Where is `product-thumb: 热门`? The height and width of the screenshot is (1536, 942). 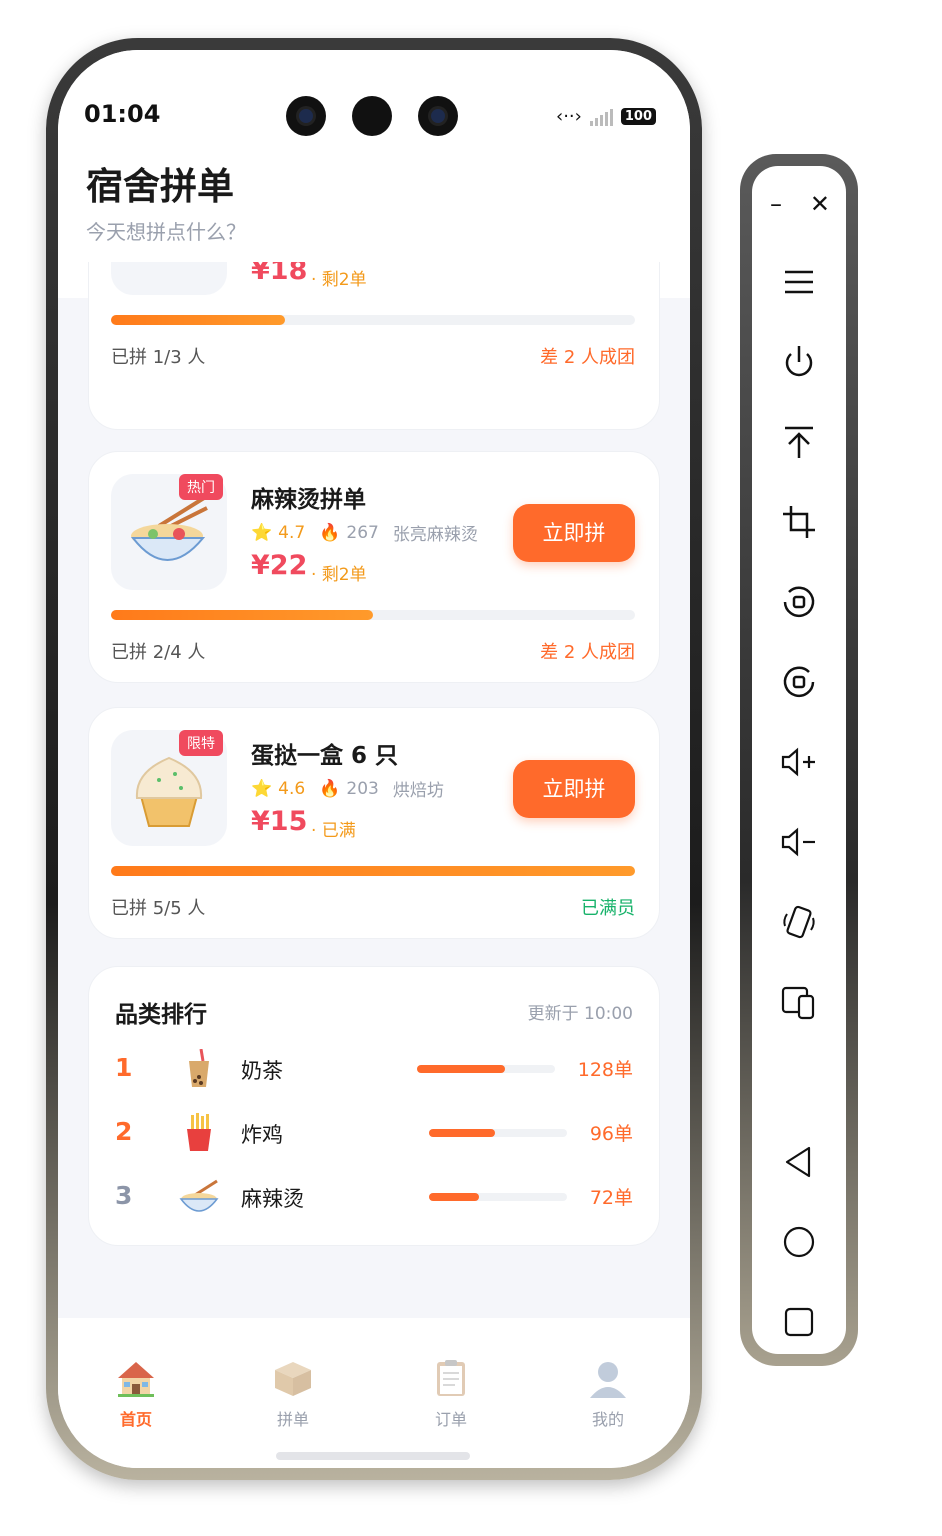 product-thumb: 热门 is located at coordinates (169, 532).